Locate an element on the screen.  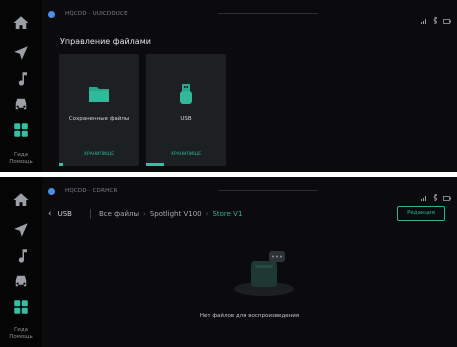
back-label: USB is located at coordinates (65, 214).